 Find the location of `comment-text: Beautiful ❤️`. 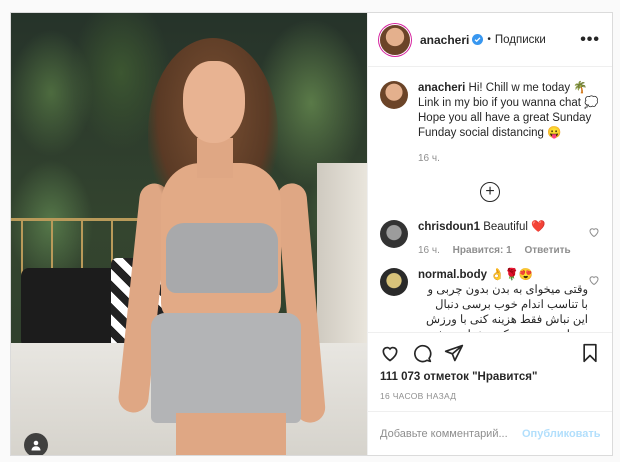

comment-text: Beautiful ❤️ is located at coordinates (514, 227).